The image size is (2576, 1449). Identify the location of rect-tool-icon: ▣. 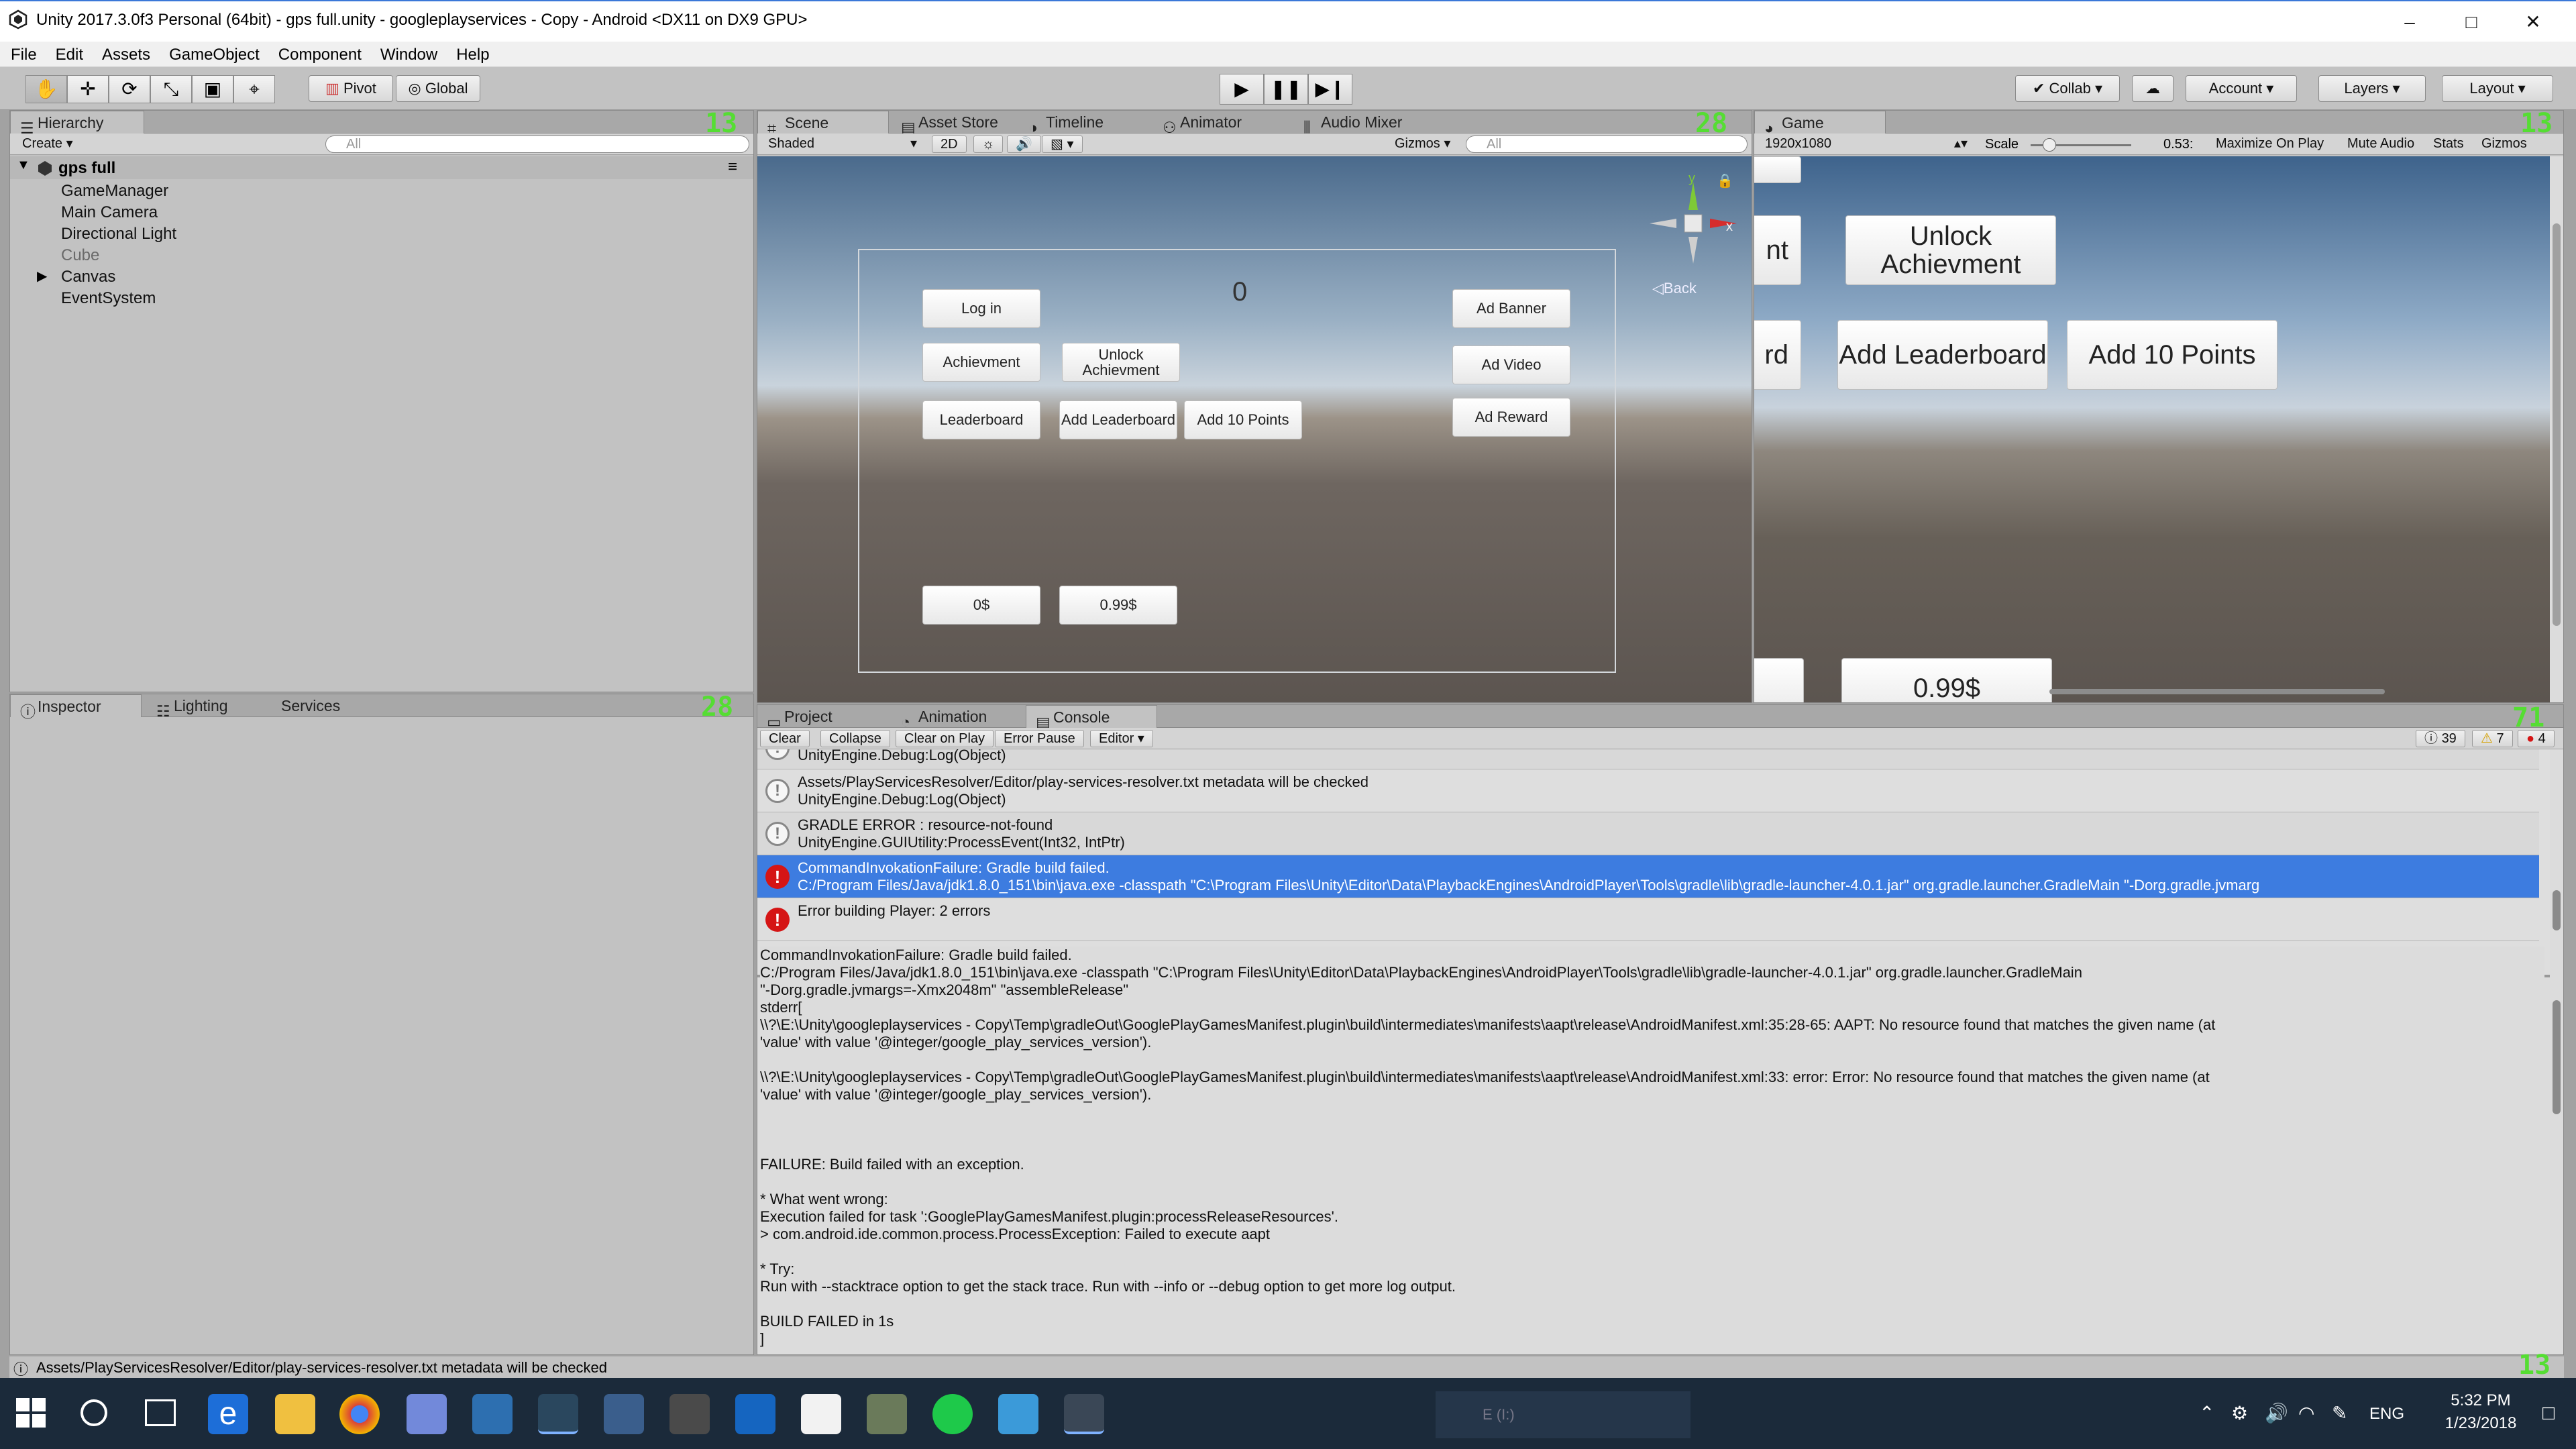
(212, 89).